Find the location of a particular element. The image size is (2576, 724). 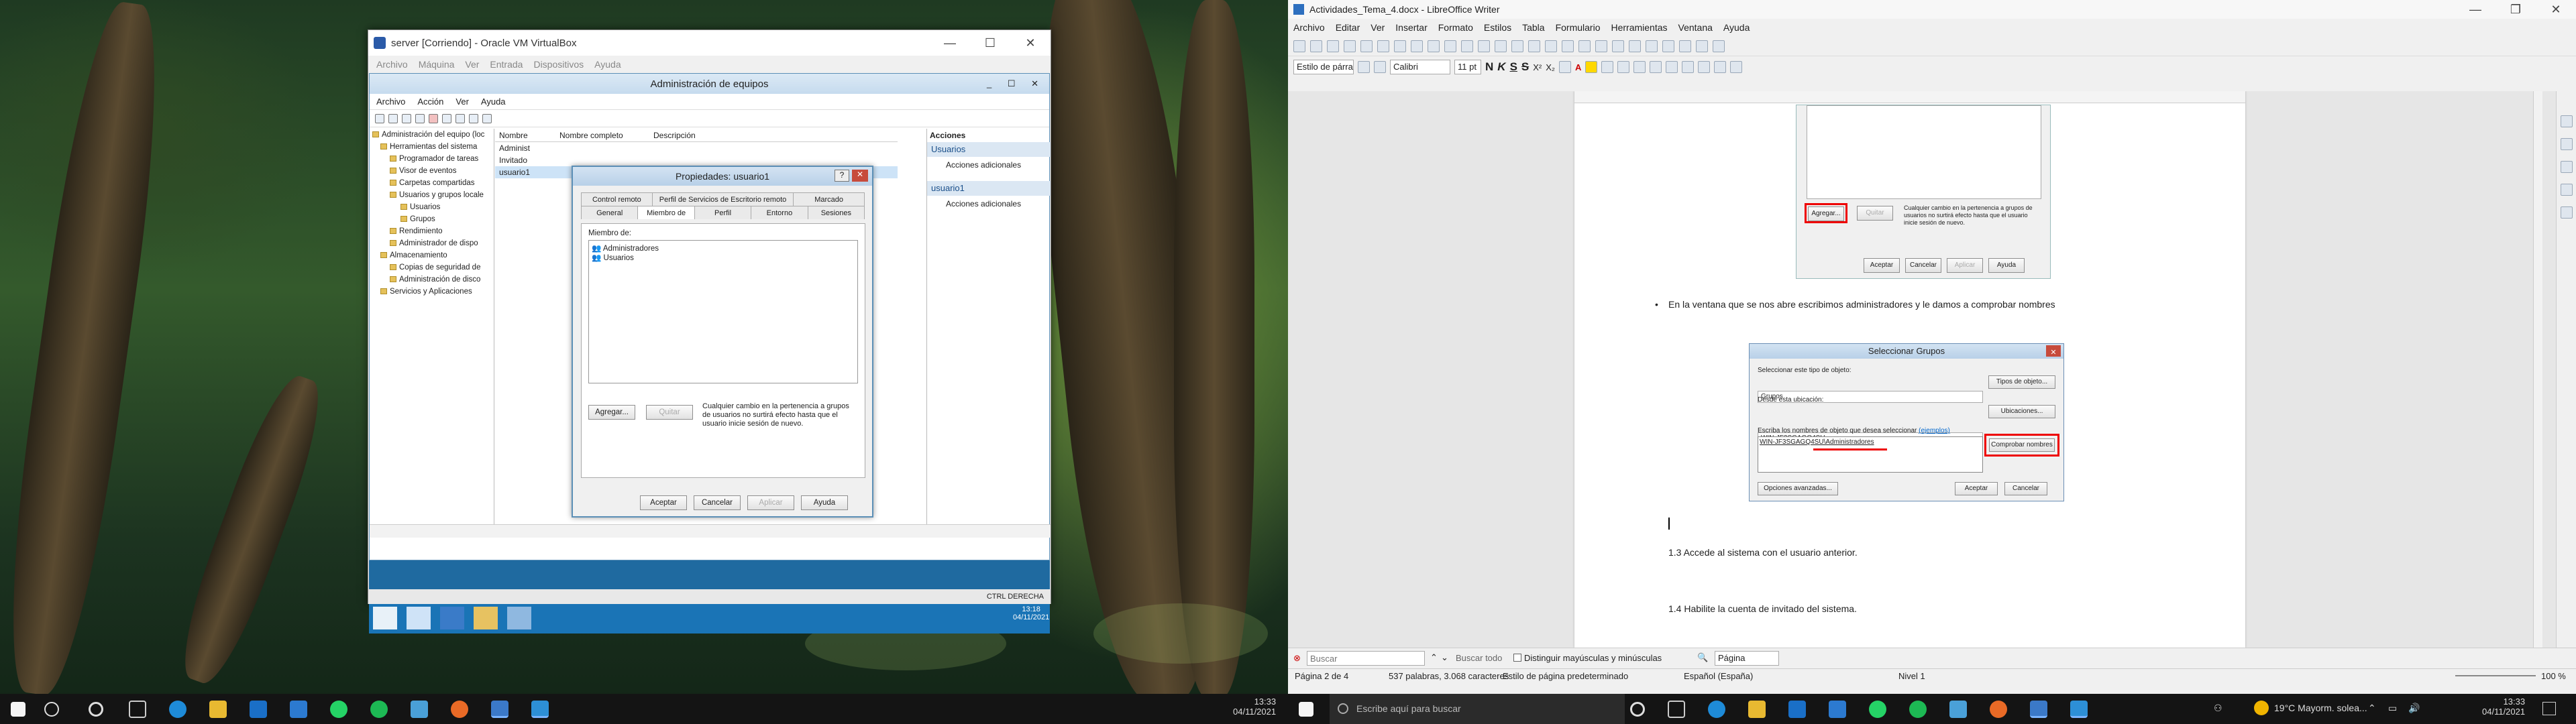

vbox-menu-archivo: Archivo is located at coordinates (392, 64).